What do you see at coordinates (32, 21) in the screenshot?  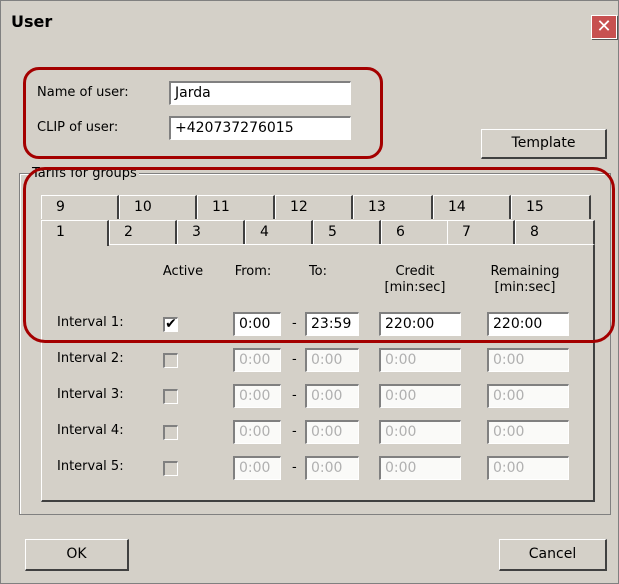 I see `dialog-title: User` at bounding box center [32, 21].